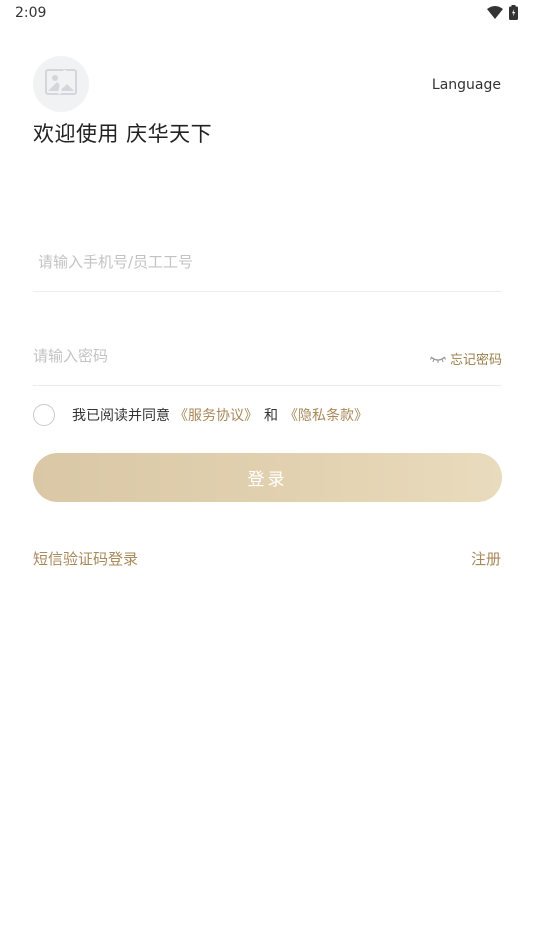 The image size is (534, 950). What do you see at coordinates (437, 359) in the screenshot?
I see `eye-closed-icon` at bounding box center [437, 359].